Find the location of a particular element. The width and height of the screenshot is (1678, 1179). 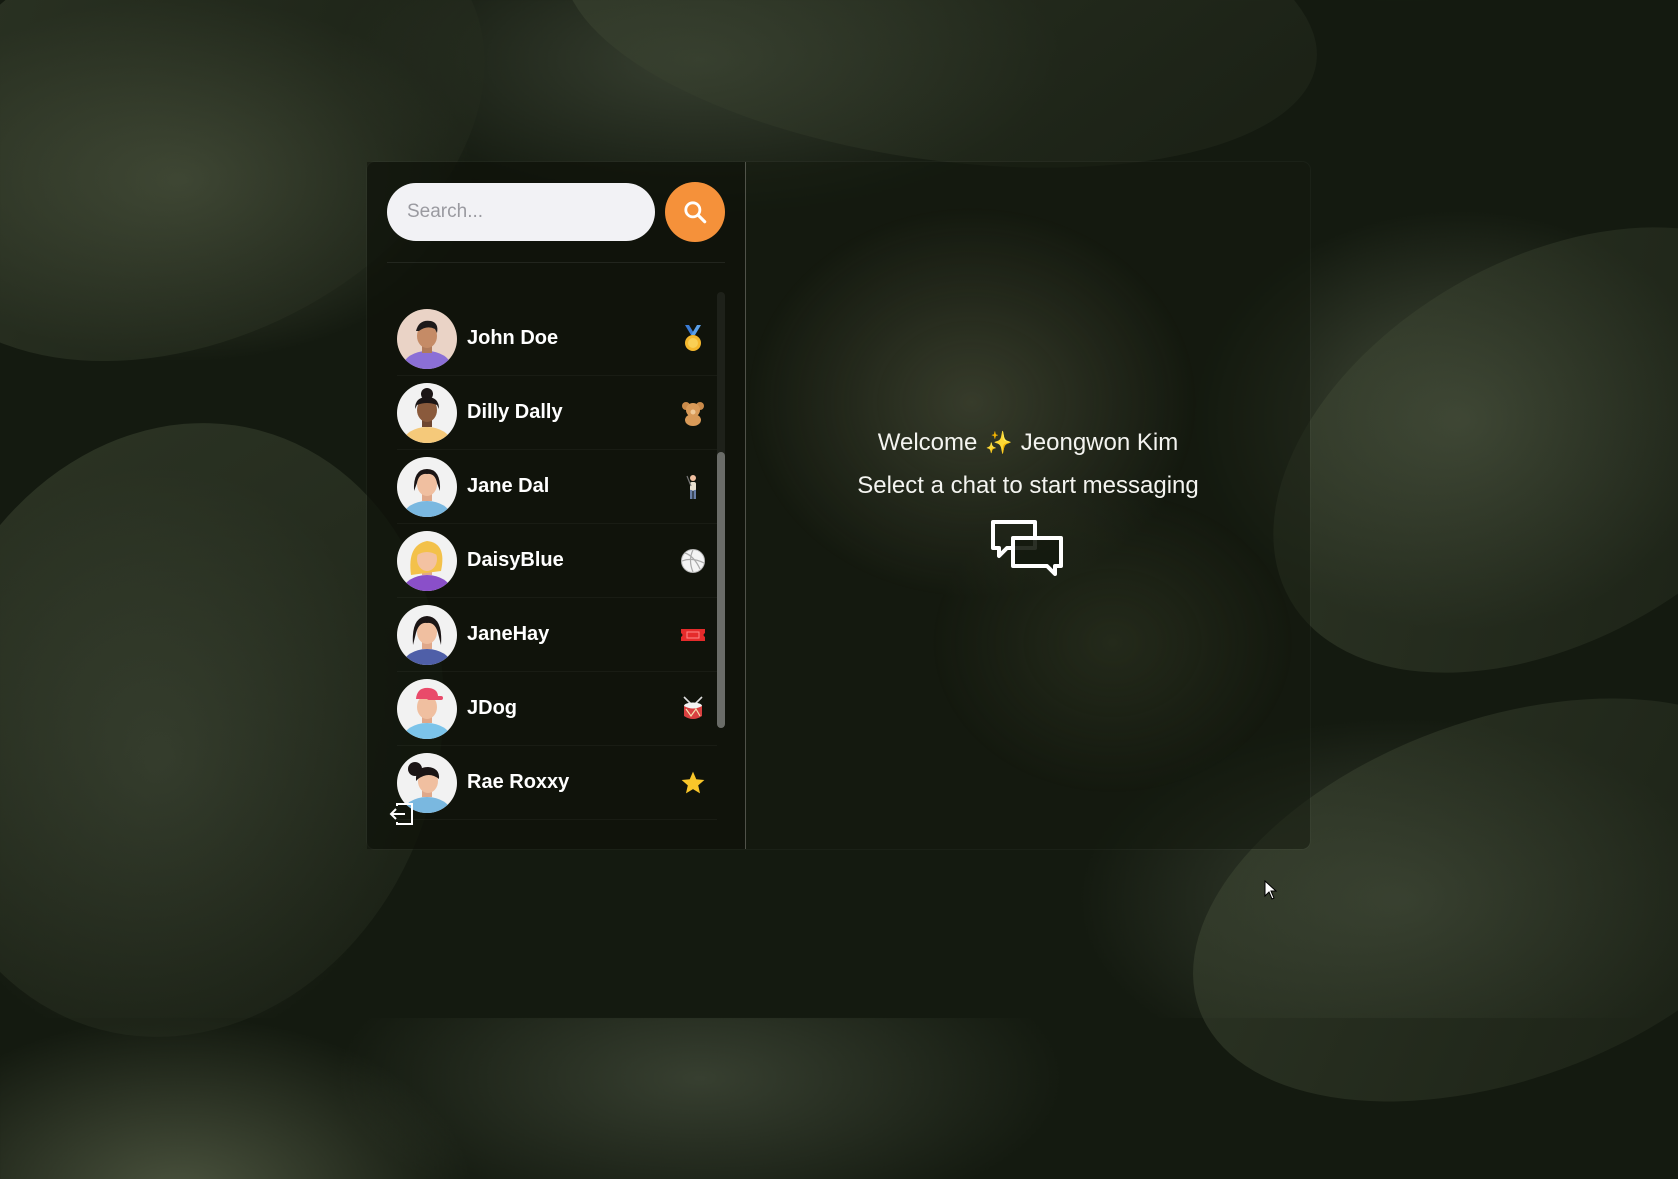

sidebar: John Doe is located at coordinates (556, 505).